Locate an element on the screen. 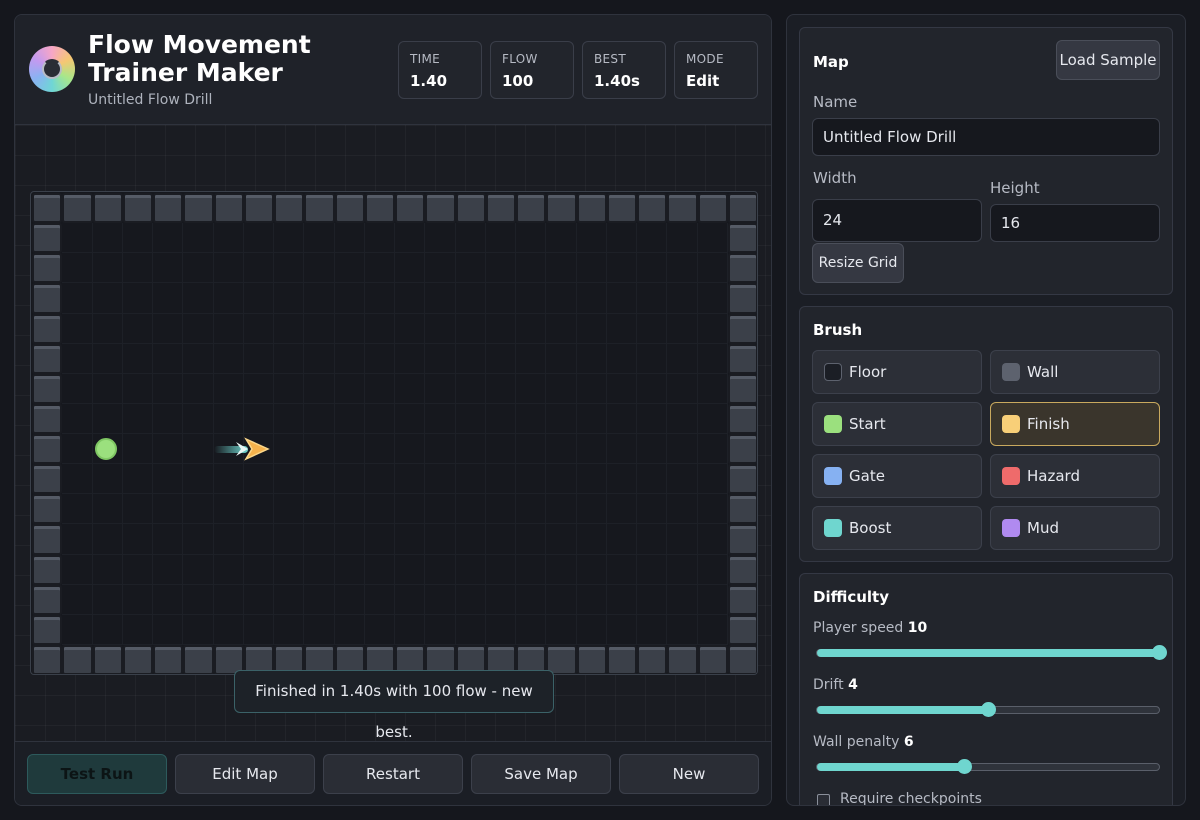 This screenshot has height=820, width=1200. test-run-button: Test Run is located at coordinates (97, 774).